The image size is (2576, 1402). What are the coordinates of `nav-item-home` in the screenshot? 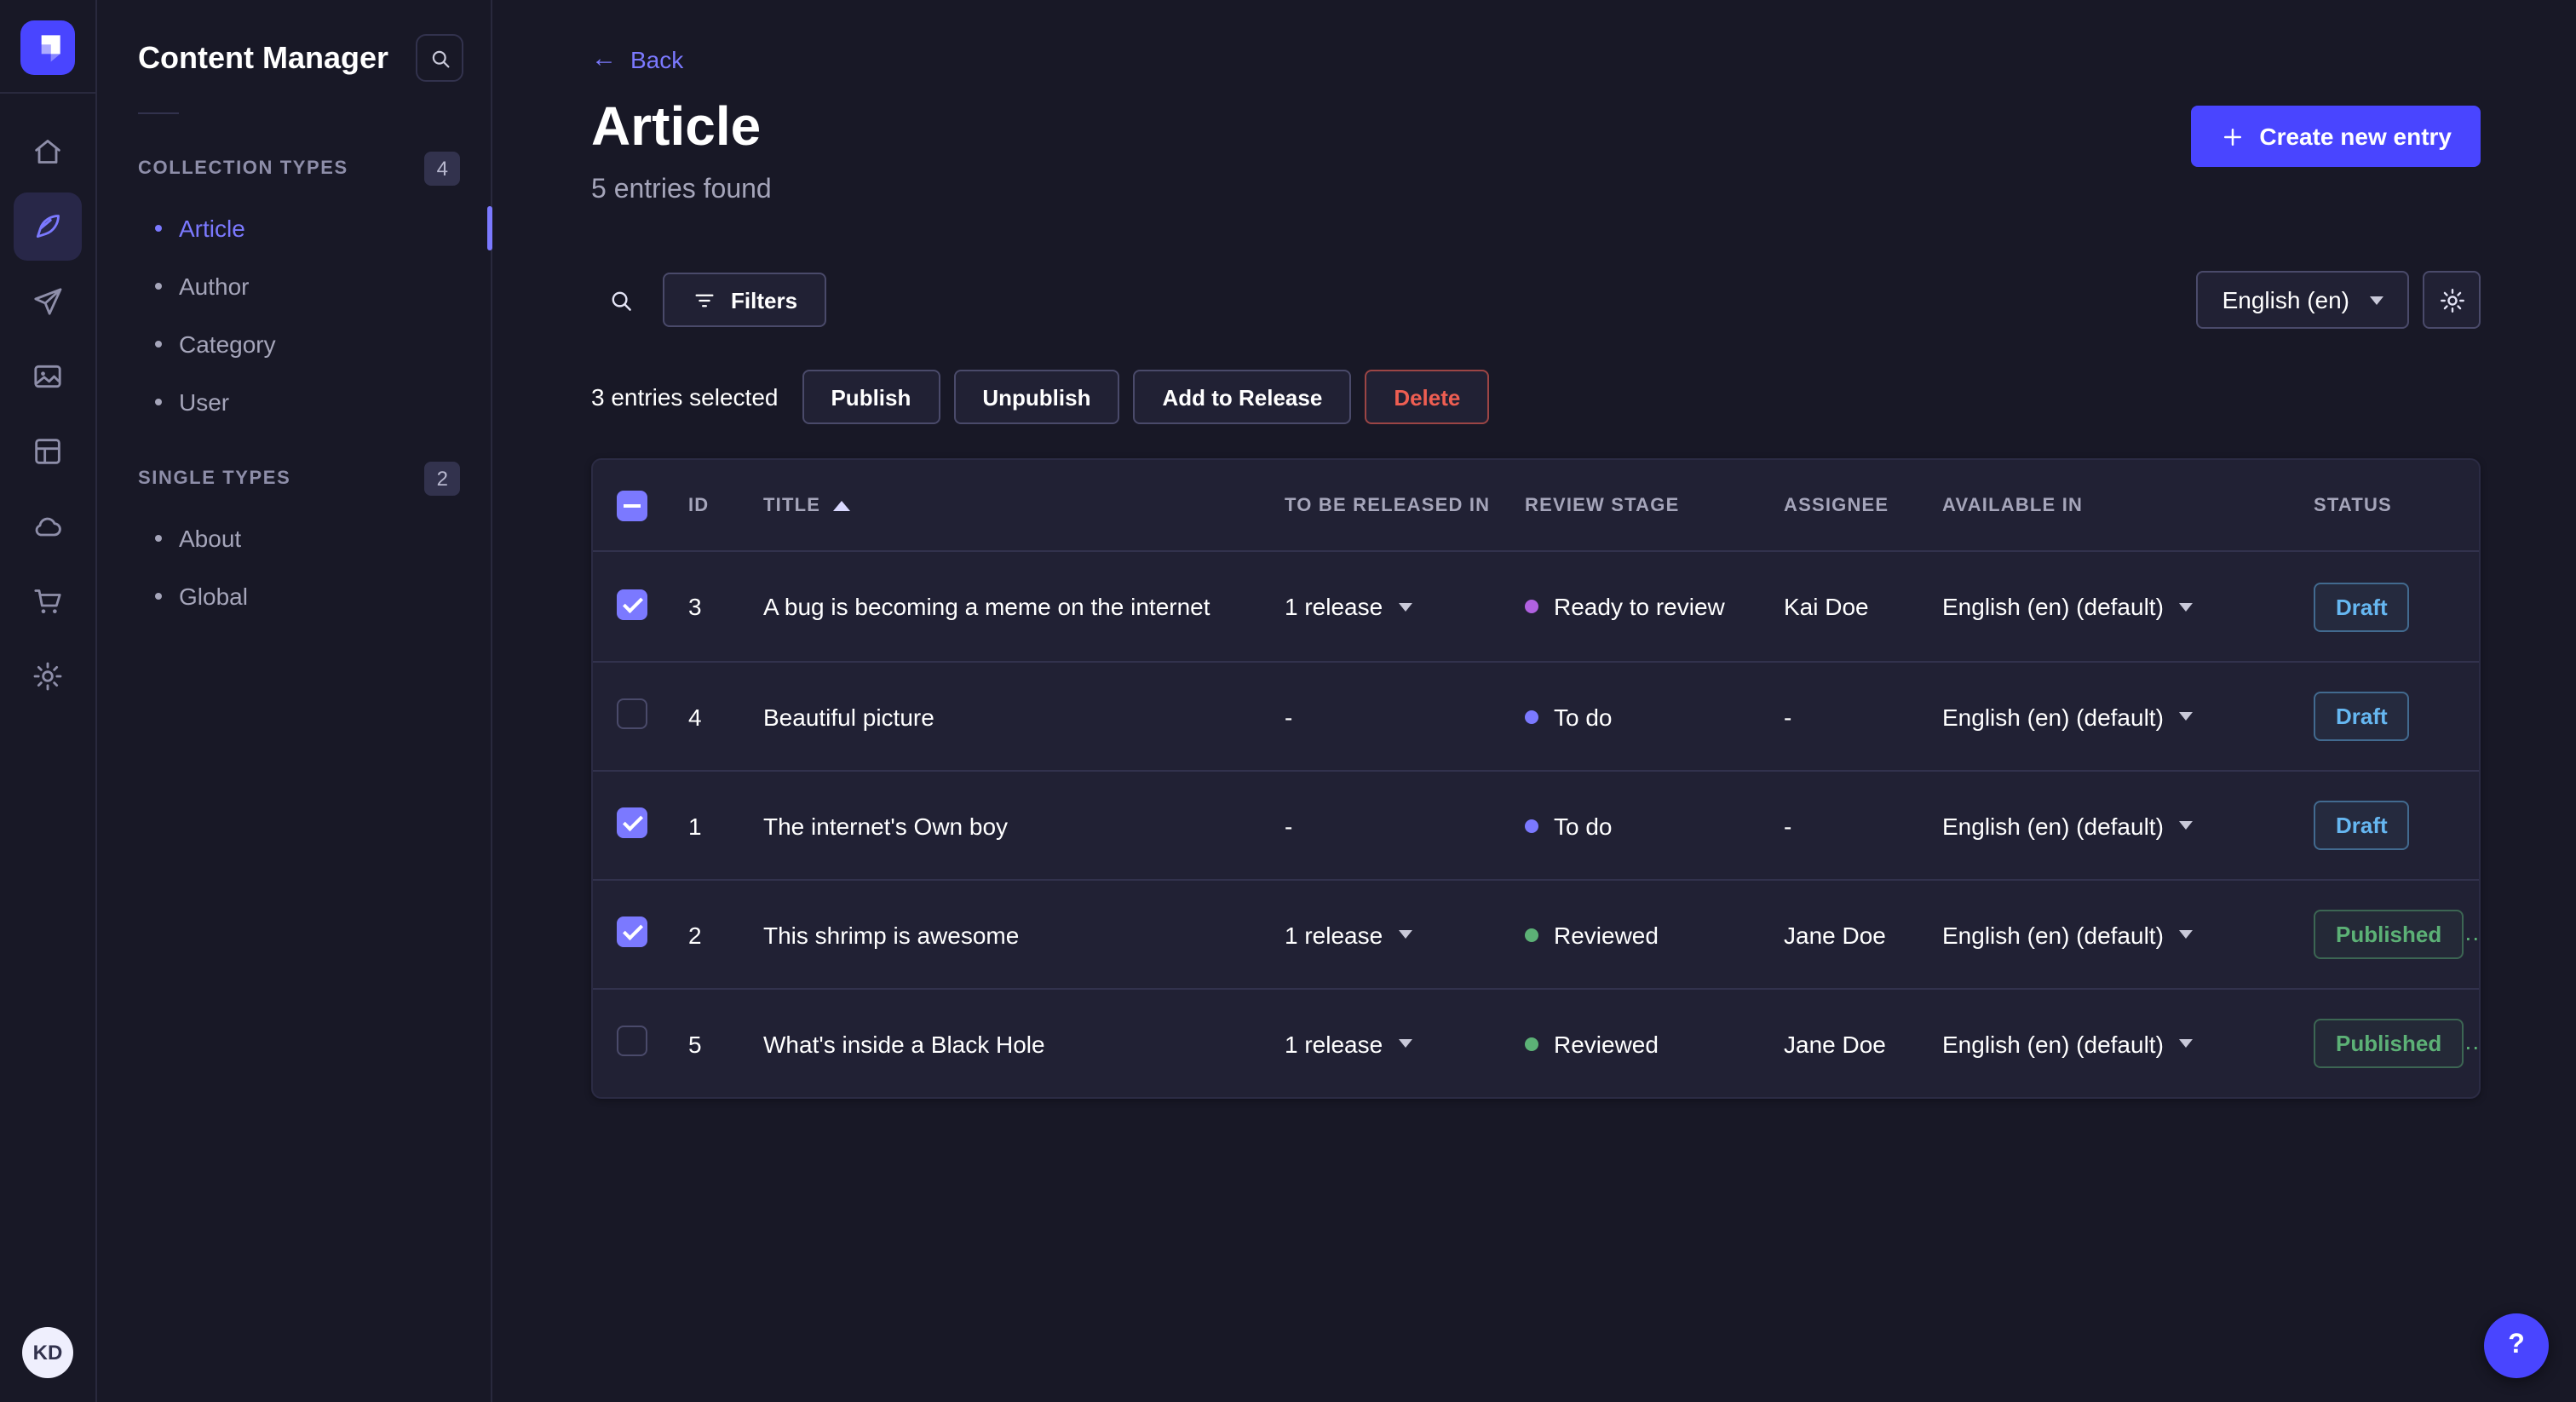 It's located at (48, 152).